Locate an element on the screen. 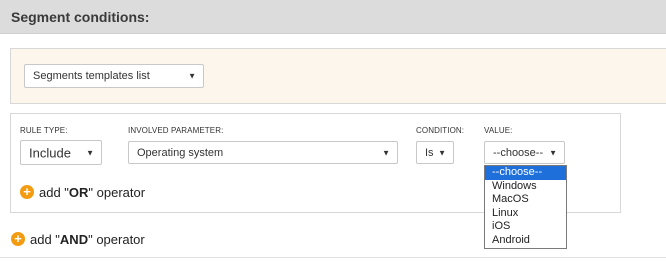  involved-parameter-label: INVOLVED PARAMETER: is located at coordinates (176, 130).